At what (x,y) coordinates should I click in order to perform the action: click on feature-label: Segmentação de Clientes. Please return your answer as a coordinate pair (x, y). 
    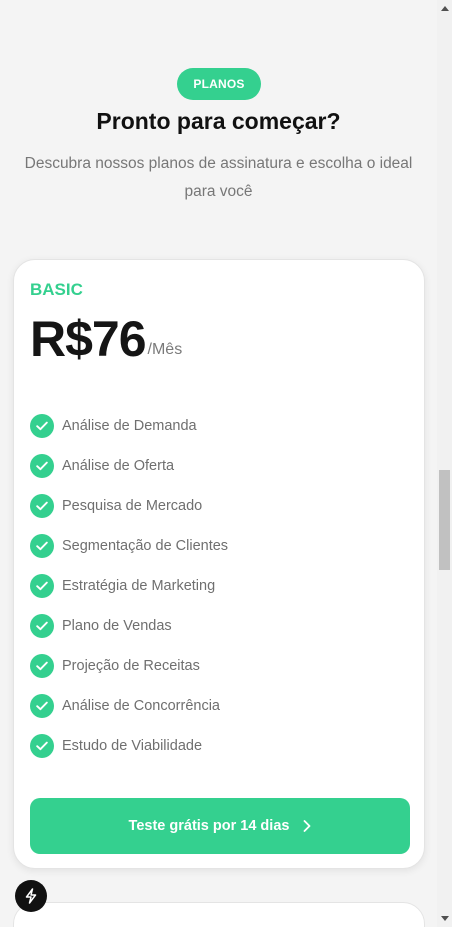
    Looking at the image, I should click on (145, 546).